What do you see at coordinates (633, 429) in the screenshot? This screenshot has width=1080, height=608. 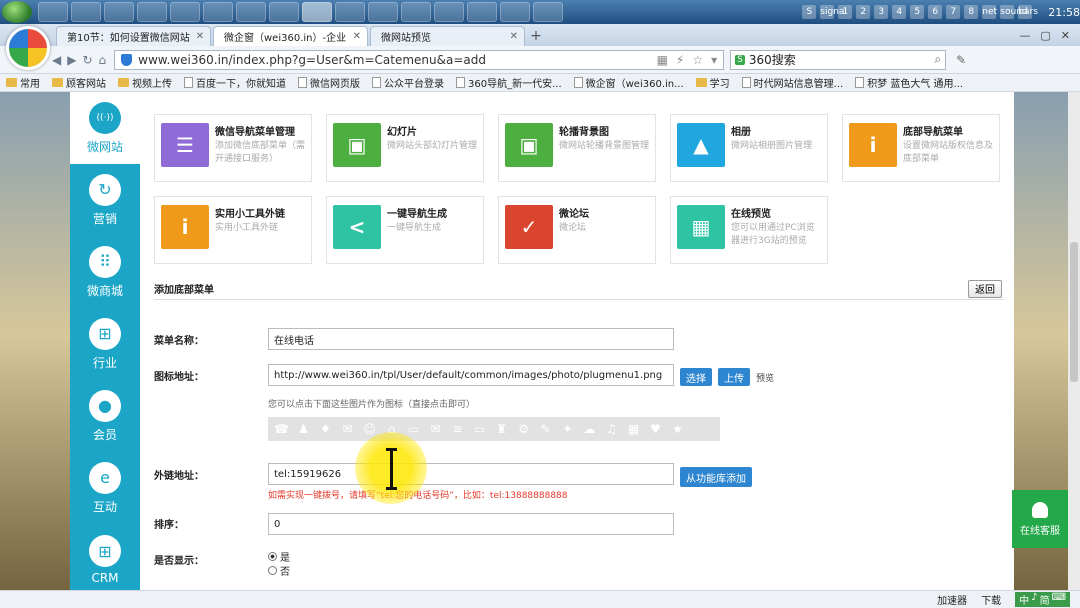 I see `menu-icon-option: ▦` at bounding box center [633, 429].